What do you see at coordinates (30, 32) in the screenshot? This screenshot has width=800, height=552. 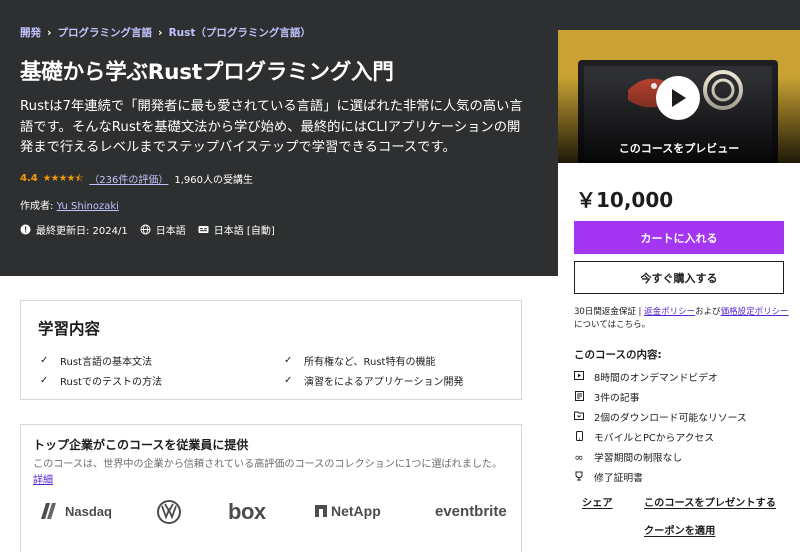 I see `breadcrumb-item: 開発` at bounding box center [30, 32].